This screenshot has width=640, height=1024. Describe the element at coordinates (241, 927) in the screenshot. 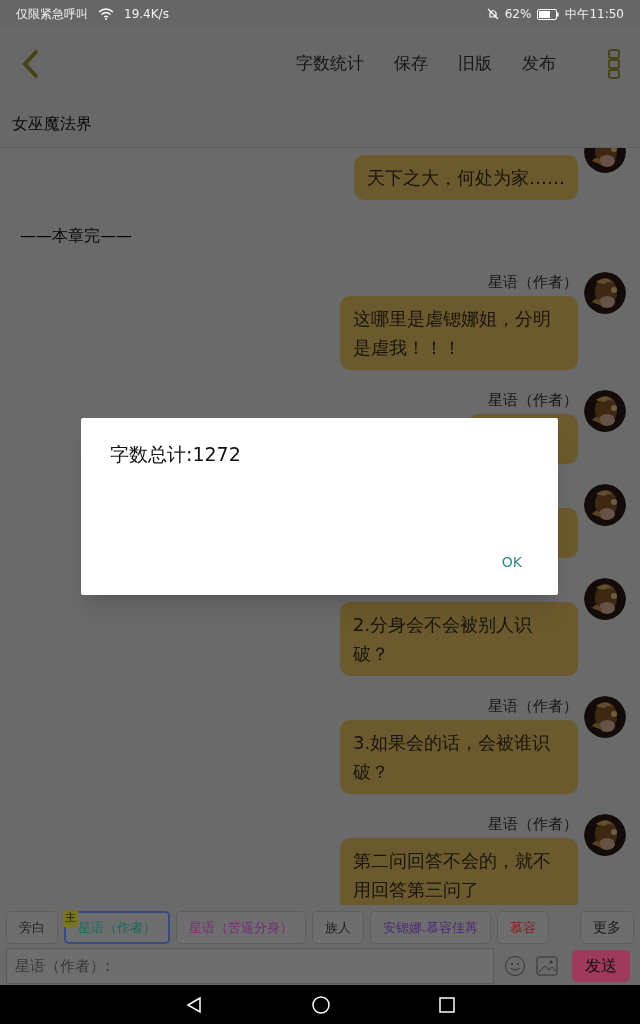

I see `character-chip: 星语（苦逼分身）` at that location.